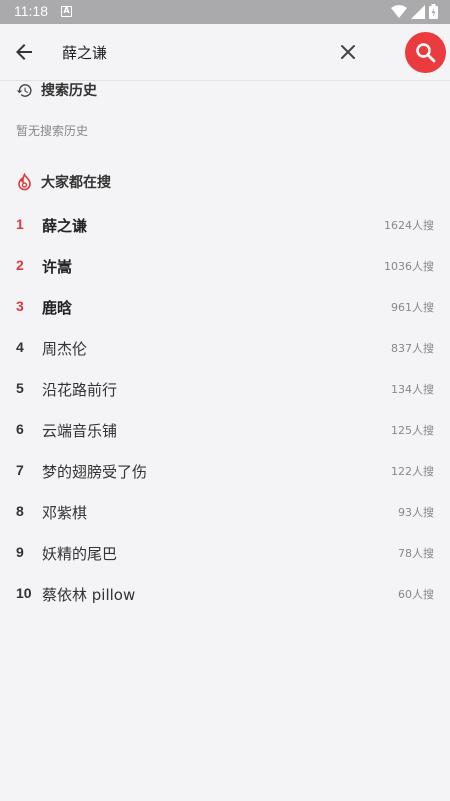  What do you see at coordinates (20, 347) in the screenshot?
I see `rank-number: 4` at bounding box center [20, 347].